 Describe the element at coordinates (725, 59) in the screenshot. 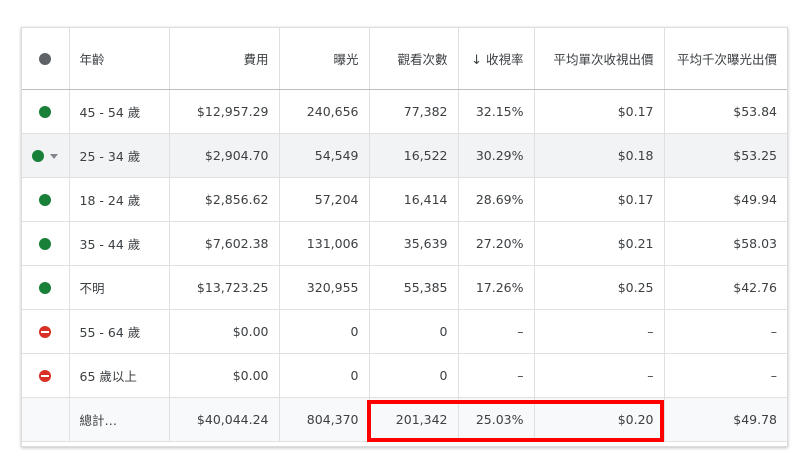

I see `avg-cpm-column-header: 平均千次曝光出價` at that location.